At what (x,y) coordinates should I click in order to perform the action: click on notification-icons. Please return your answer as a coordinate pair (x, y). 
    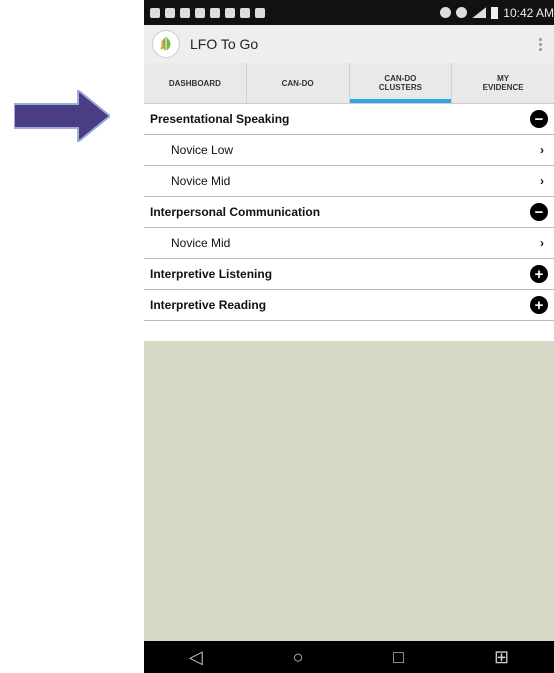
    Looking at the image, I should click on (207, 12).